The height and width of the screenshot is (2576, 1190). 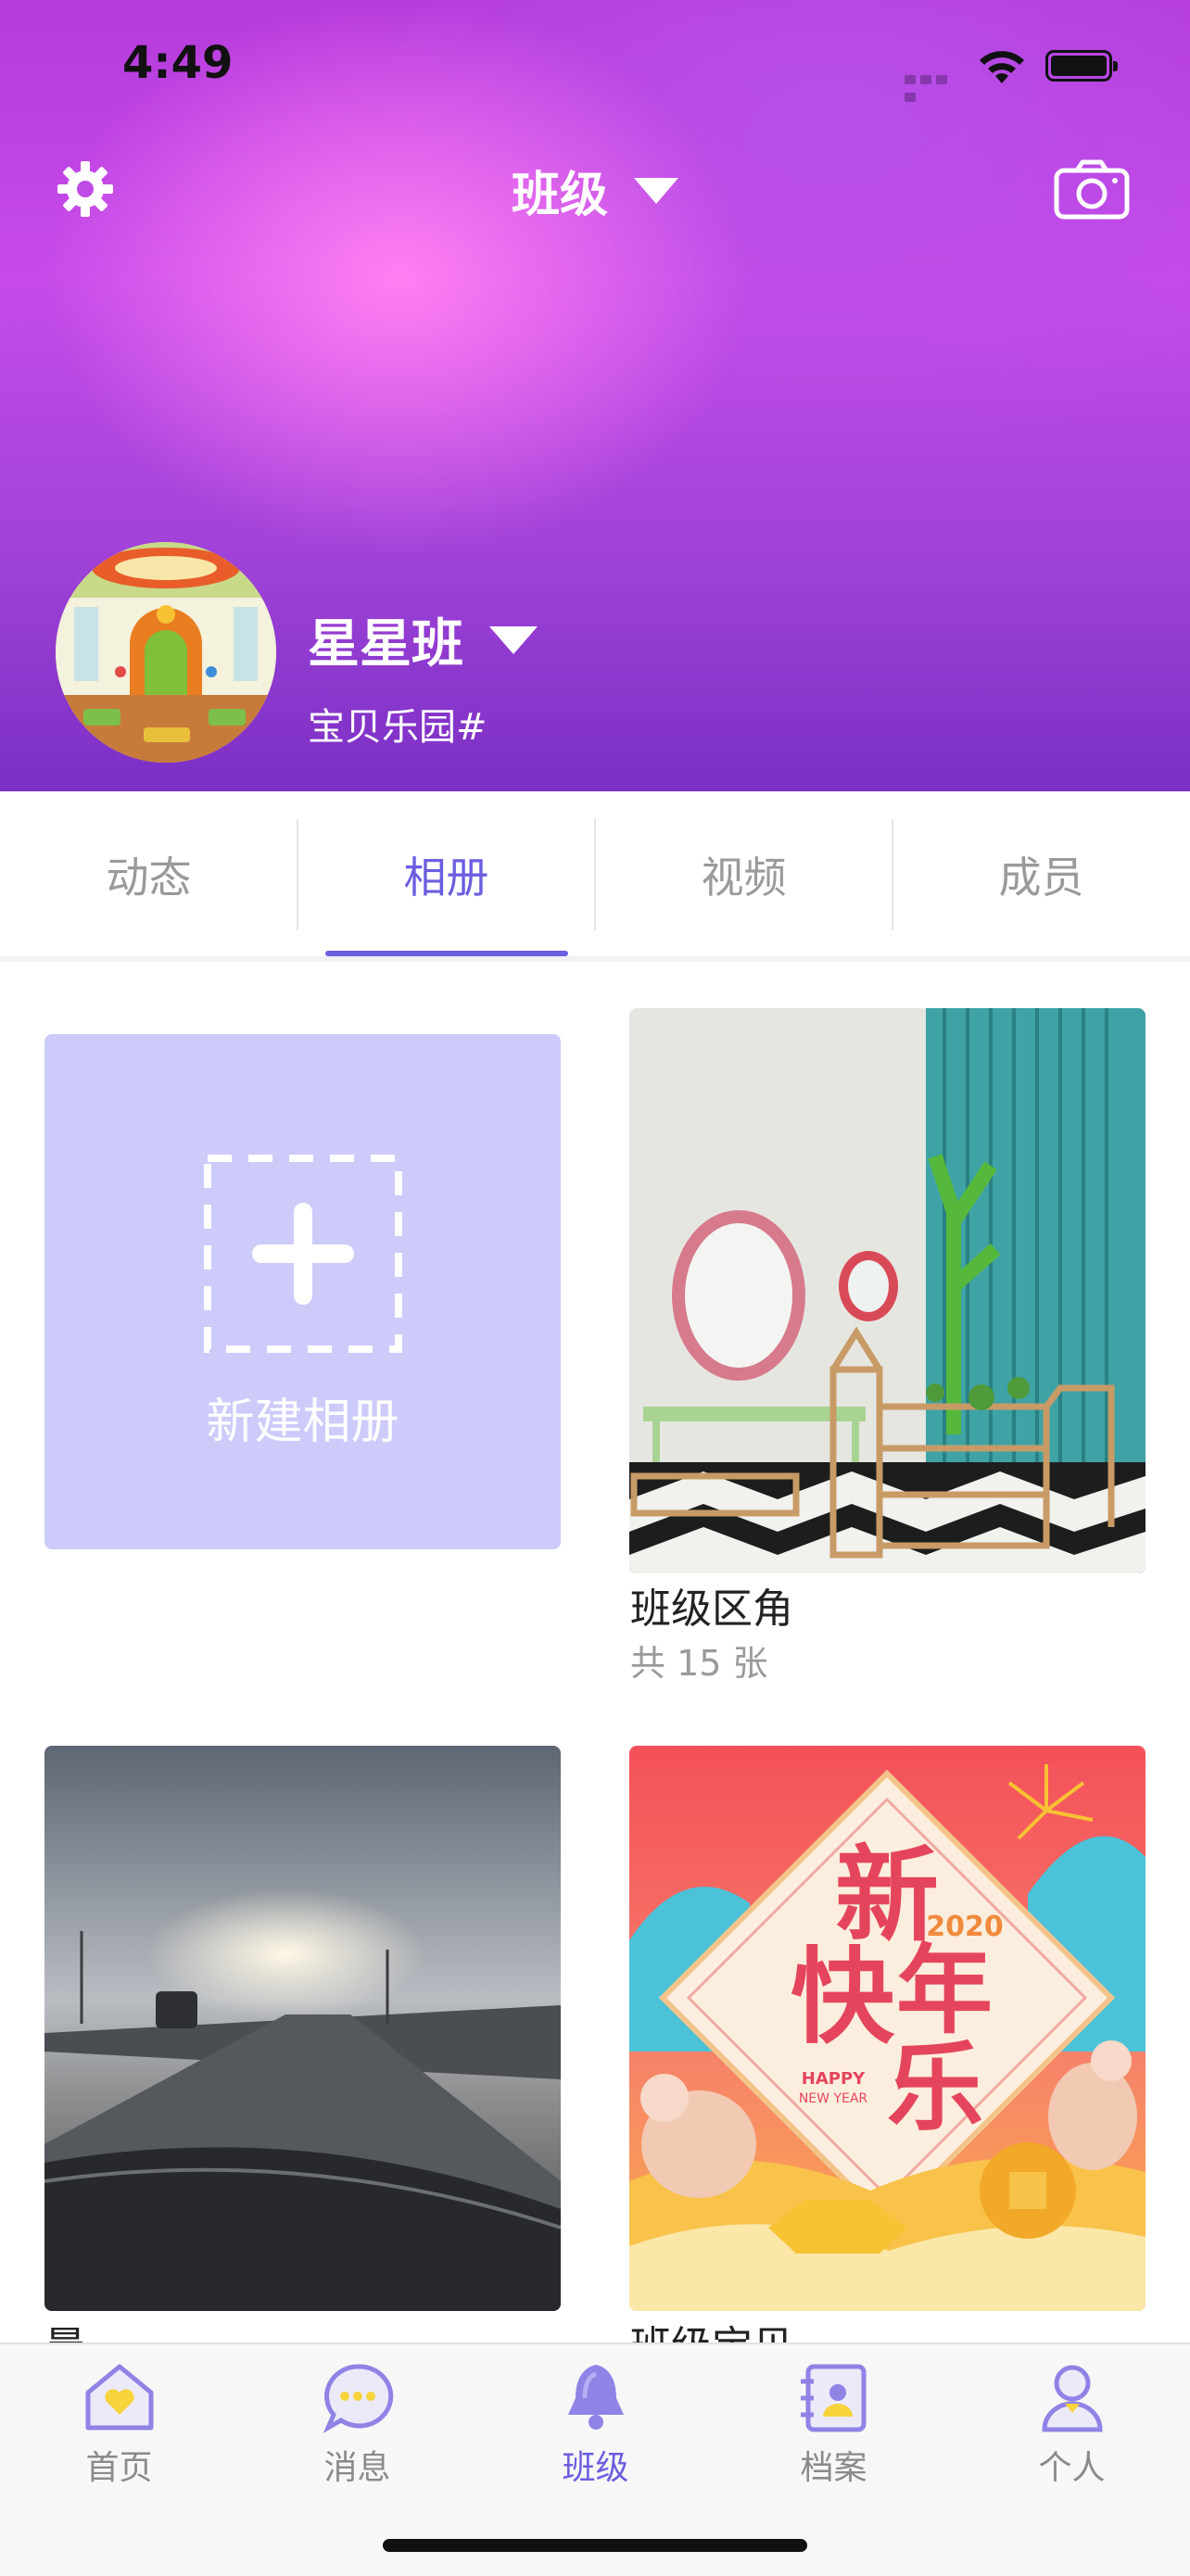 I want to click on svg-text: 年, so click(x=944, y=1990).